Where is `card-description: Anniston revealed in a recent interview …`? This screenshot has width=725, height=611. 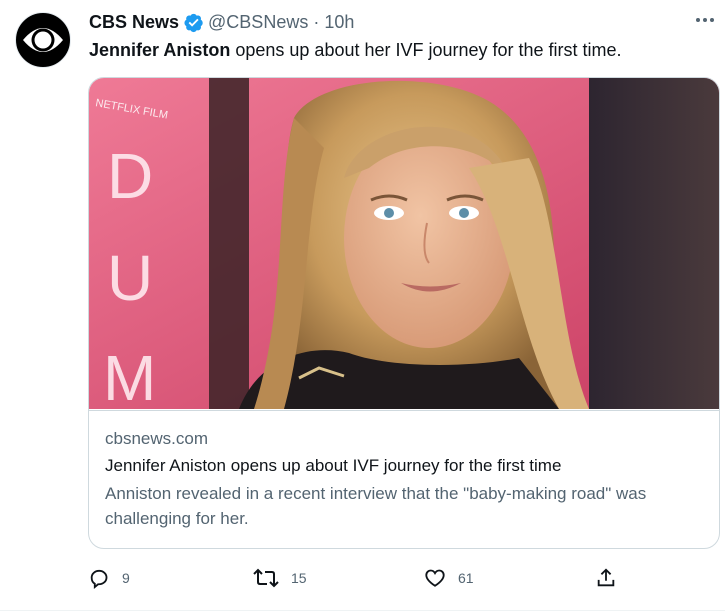
card-description: Anniston revealed in a recent interview … is located at coordinates (376, 506).